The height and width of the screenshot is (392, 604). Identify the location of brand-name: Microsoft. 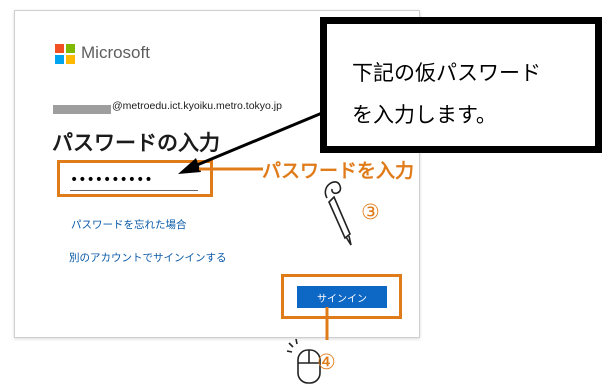
(115, 52).